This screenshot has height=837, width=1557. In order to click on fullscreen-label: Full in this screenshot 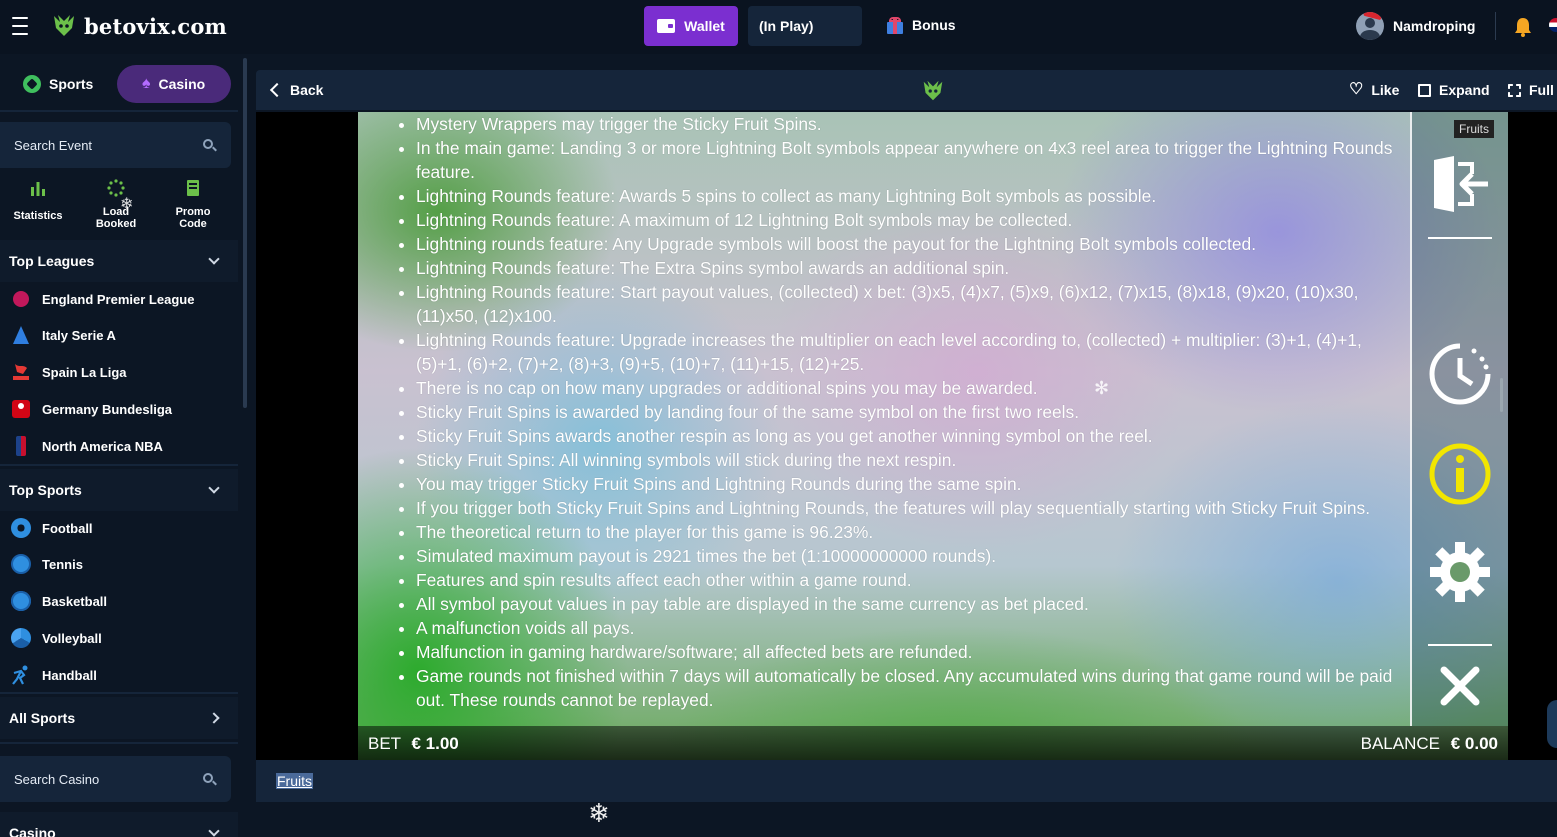, I will do `click(1541, 90)`.